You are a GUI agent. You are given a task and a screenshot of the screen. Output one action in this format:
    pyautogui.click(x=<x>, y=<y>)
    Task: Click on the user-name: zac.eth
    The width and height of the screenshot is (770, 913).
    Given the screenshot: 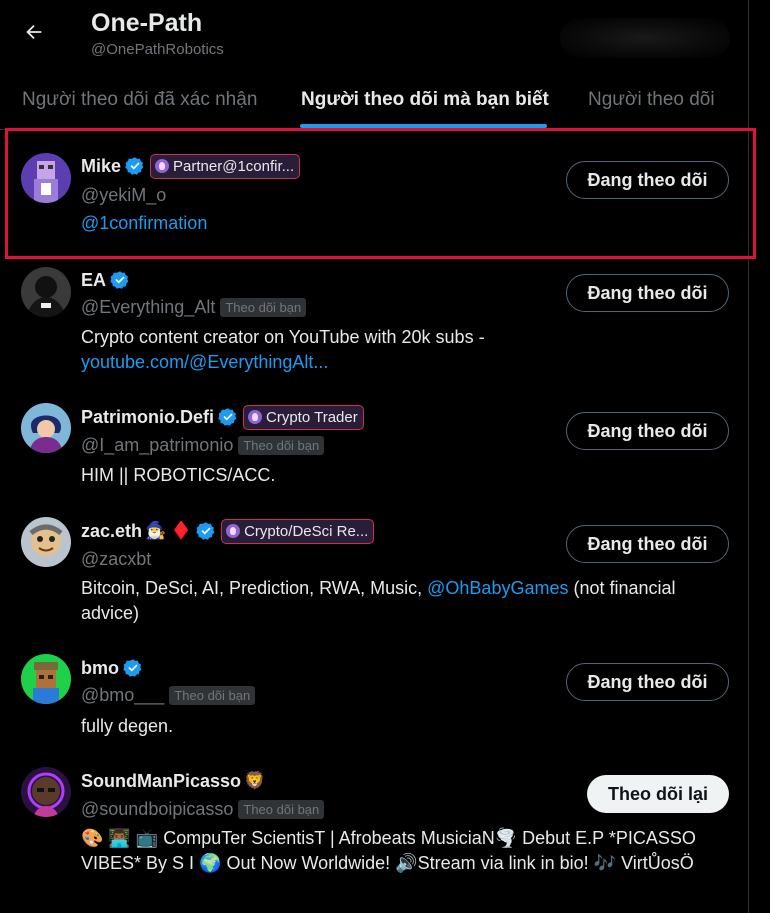 What is the action you would take?
    pyautogui.click(x=111, y=531)
    